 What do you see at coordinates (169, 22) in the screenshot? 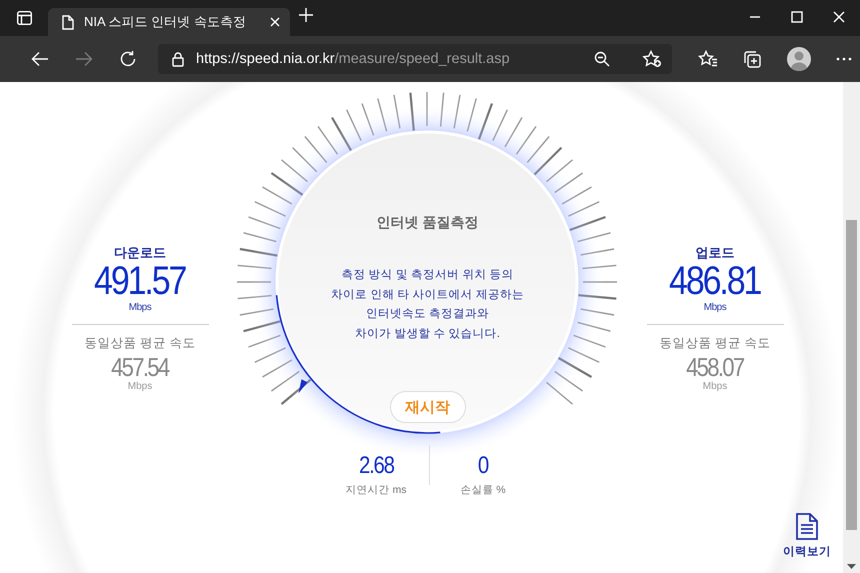
I see `browser-tab: NIA 스피드 인터넷 속도측정` at bounding box center [169, 22].